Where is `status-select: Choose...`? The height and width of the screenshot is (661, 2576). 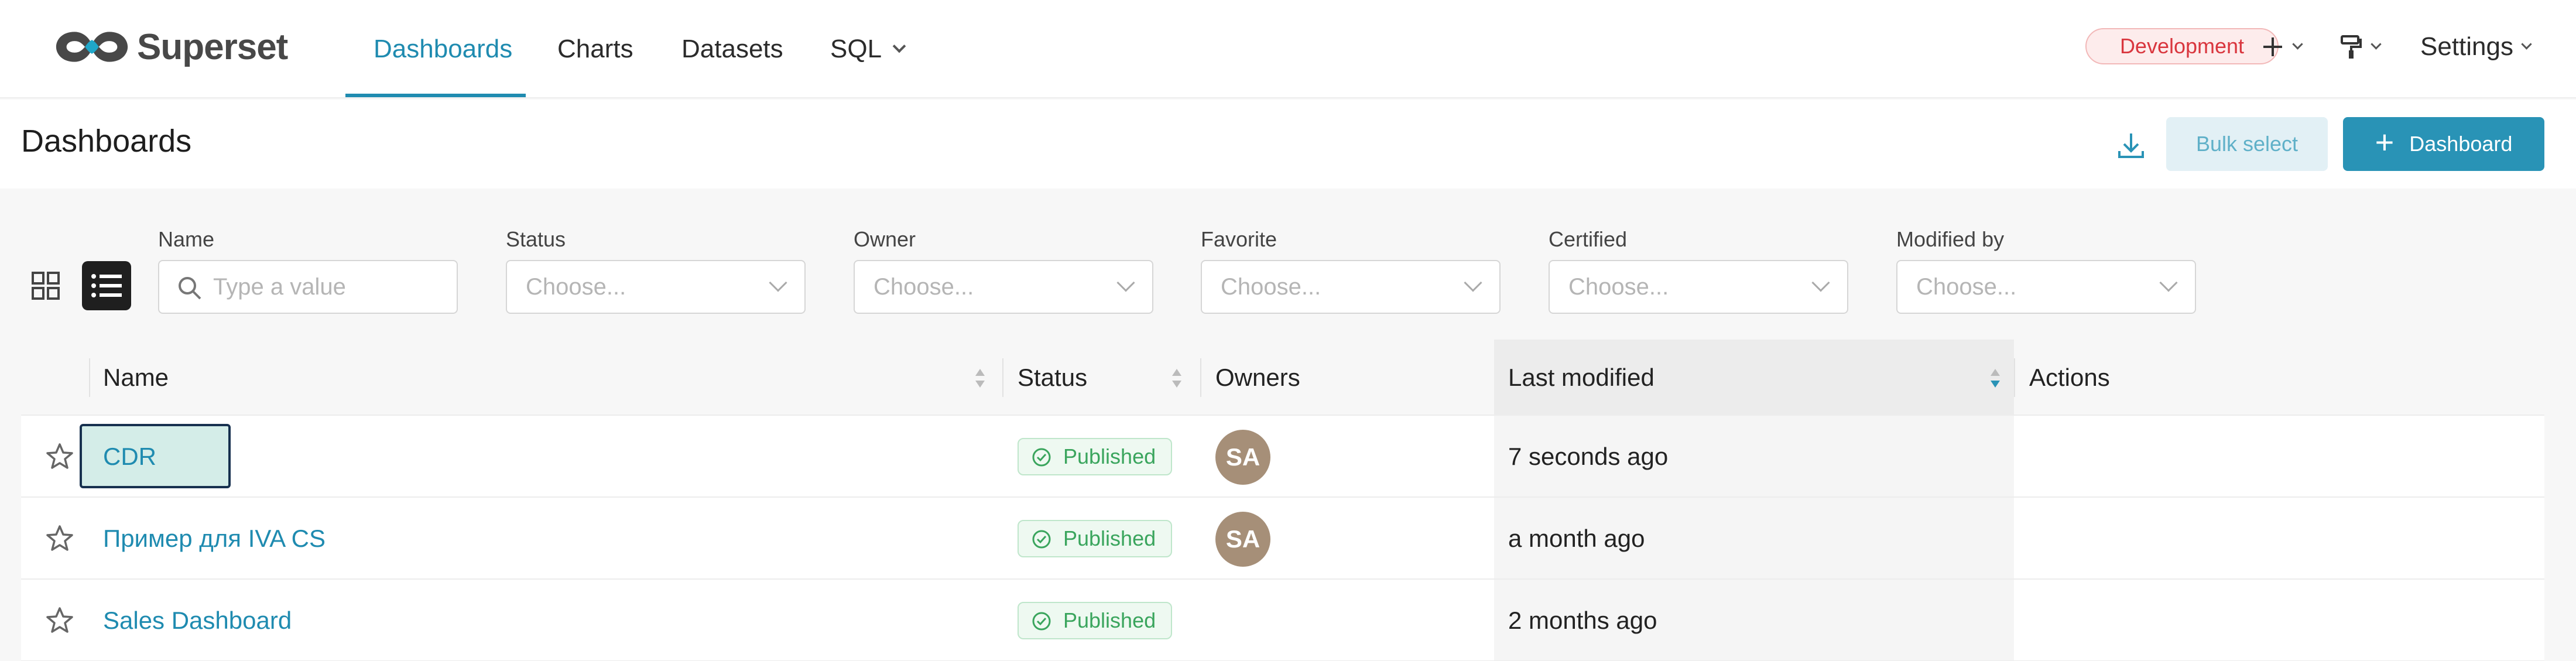
status-select: Choose... is located at coordinates (656, 287).